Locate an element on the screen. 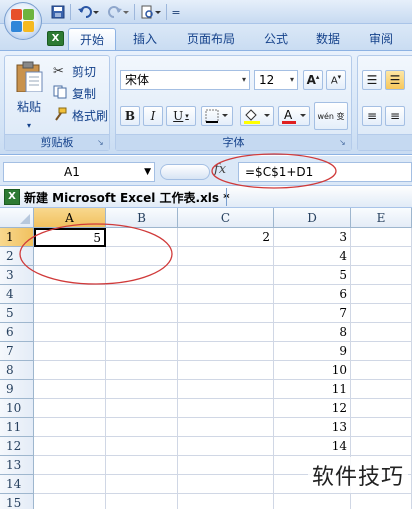  grow-font-button: A▴ is located at coordinates (313, 80).